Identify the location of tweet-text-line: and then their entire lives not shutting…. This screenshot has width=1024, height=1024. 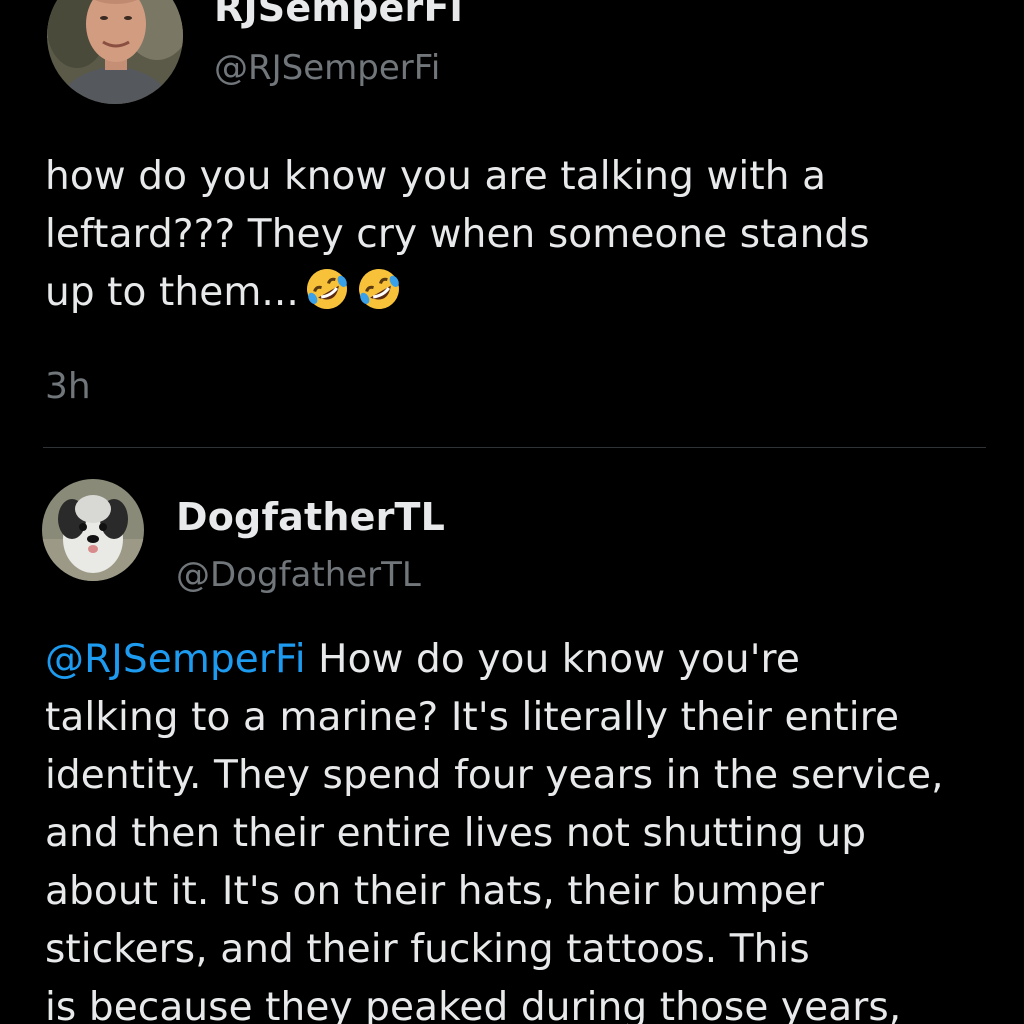
(456, 833).